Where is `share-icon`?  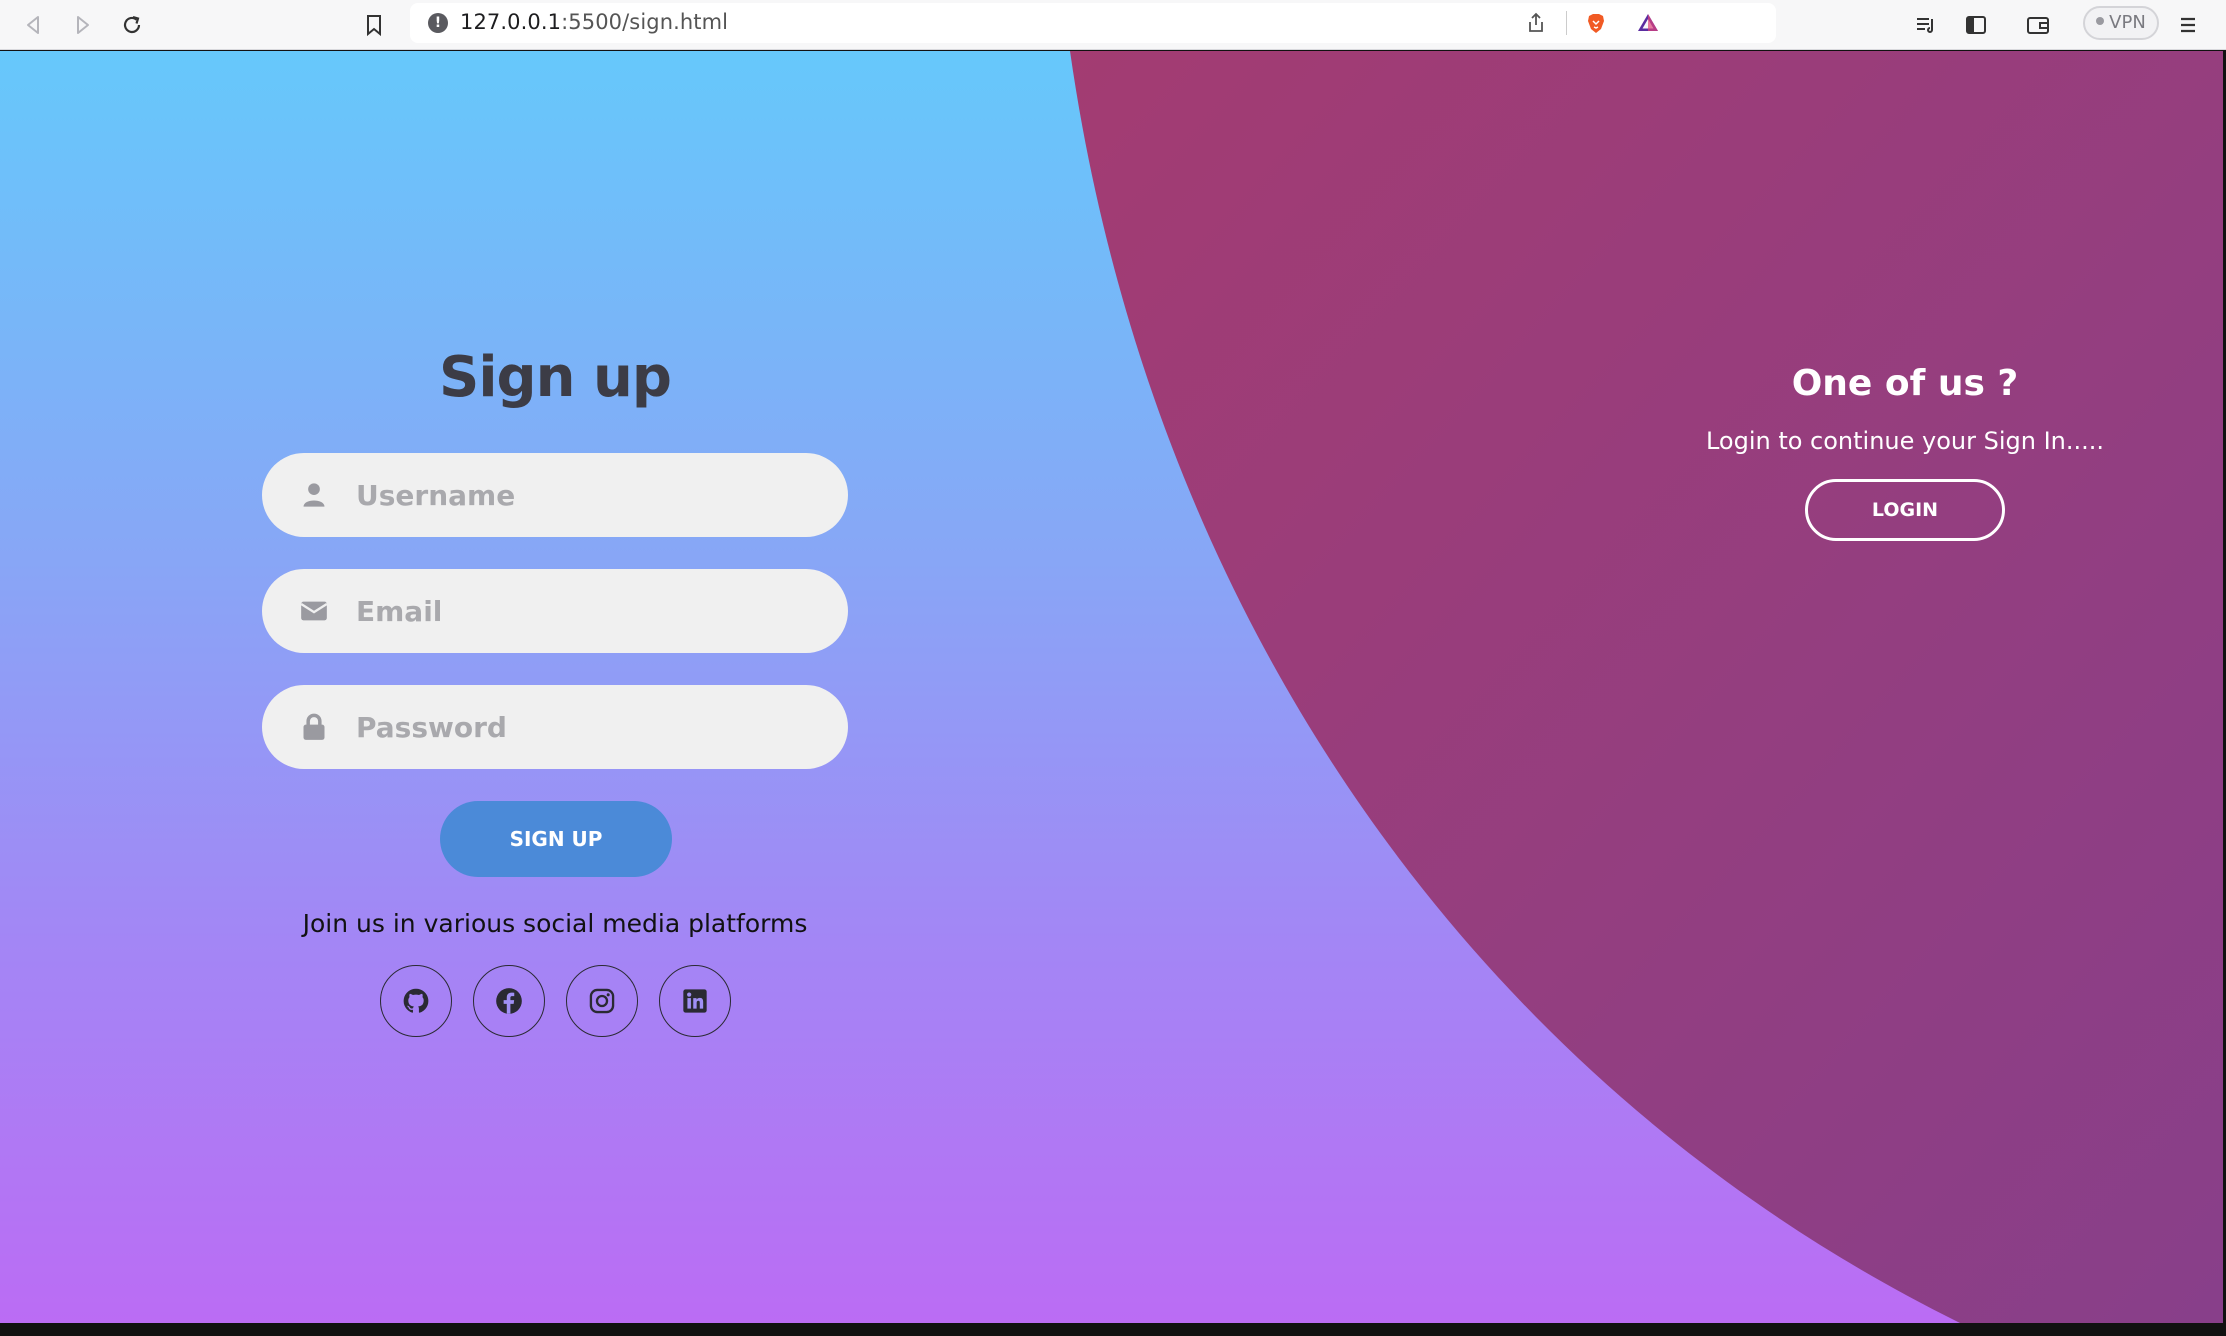 share-icon is located at coordinates (1536, 22).